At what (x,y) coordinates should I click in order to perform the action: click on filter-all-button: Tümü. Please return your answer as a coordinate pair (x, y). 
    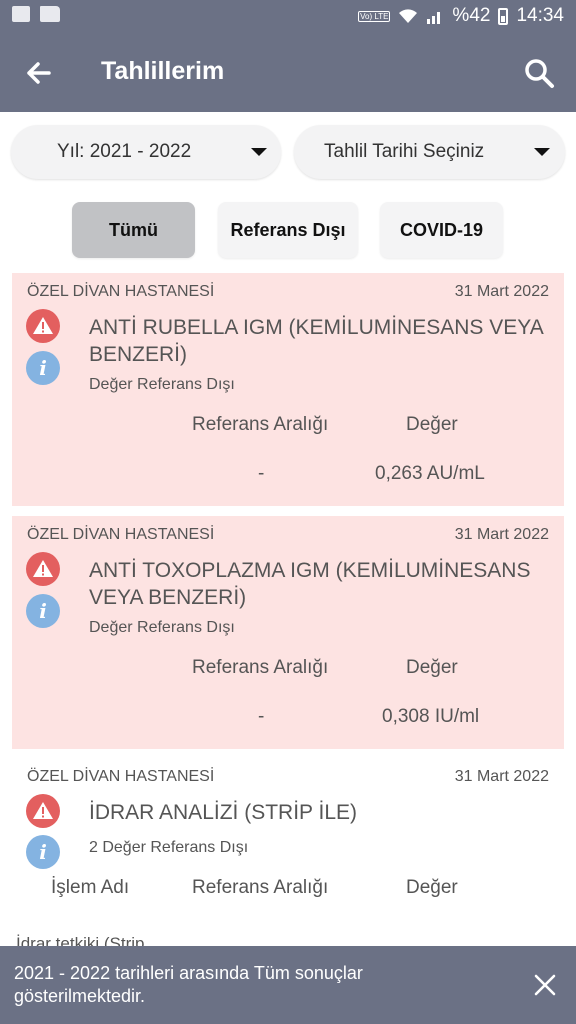
    Looking at the image, I should click on (133, 230).